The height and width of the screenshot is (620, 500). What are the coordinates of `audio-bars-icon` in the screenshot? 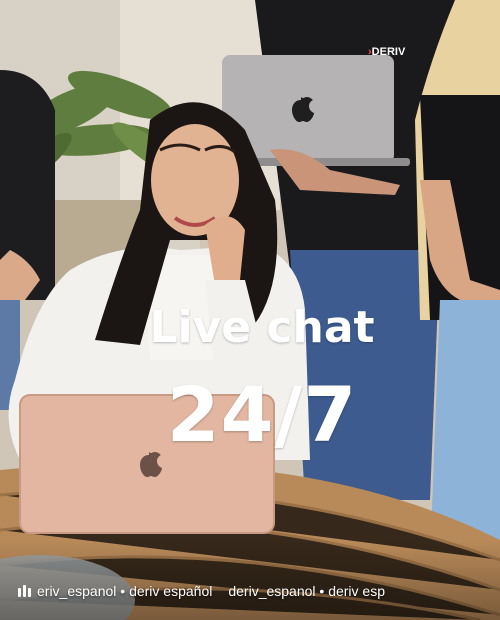 It's located at (24, 591).